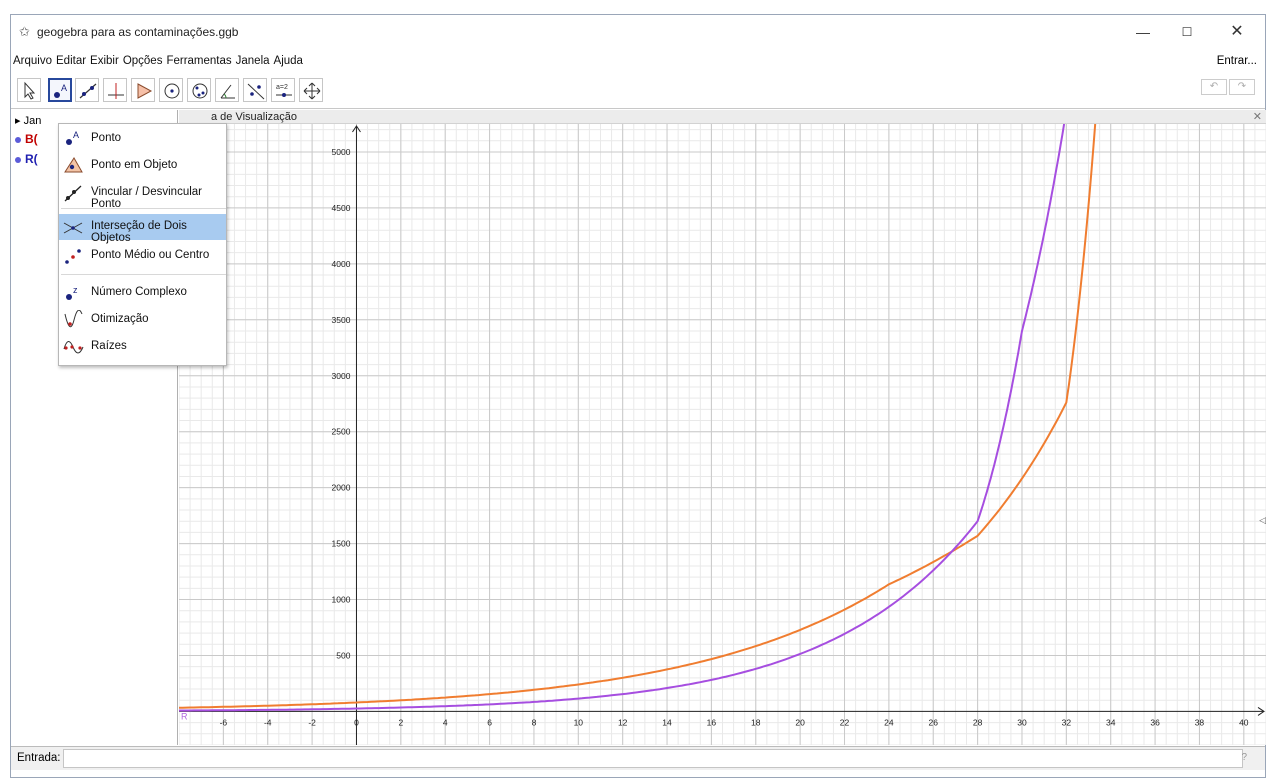 Image resolution: width=1272 pixels, height=782 pixels. Describe the element at coordinates (1244, 757) in the screenshot. I see `help-icon: ?` at that location.